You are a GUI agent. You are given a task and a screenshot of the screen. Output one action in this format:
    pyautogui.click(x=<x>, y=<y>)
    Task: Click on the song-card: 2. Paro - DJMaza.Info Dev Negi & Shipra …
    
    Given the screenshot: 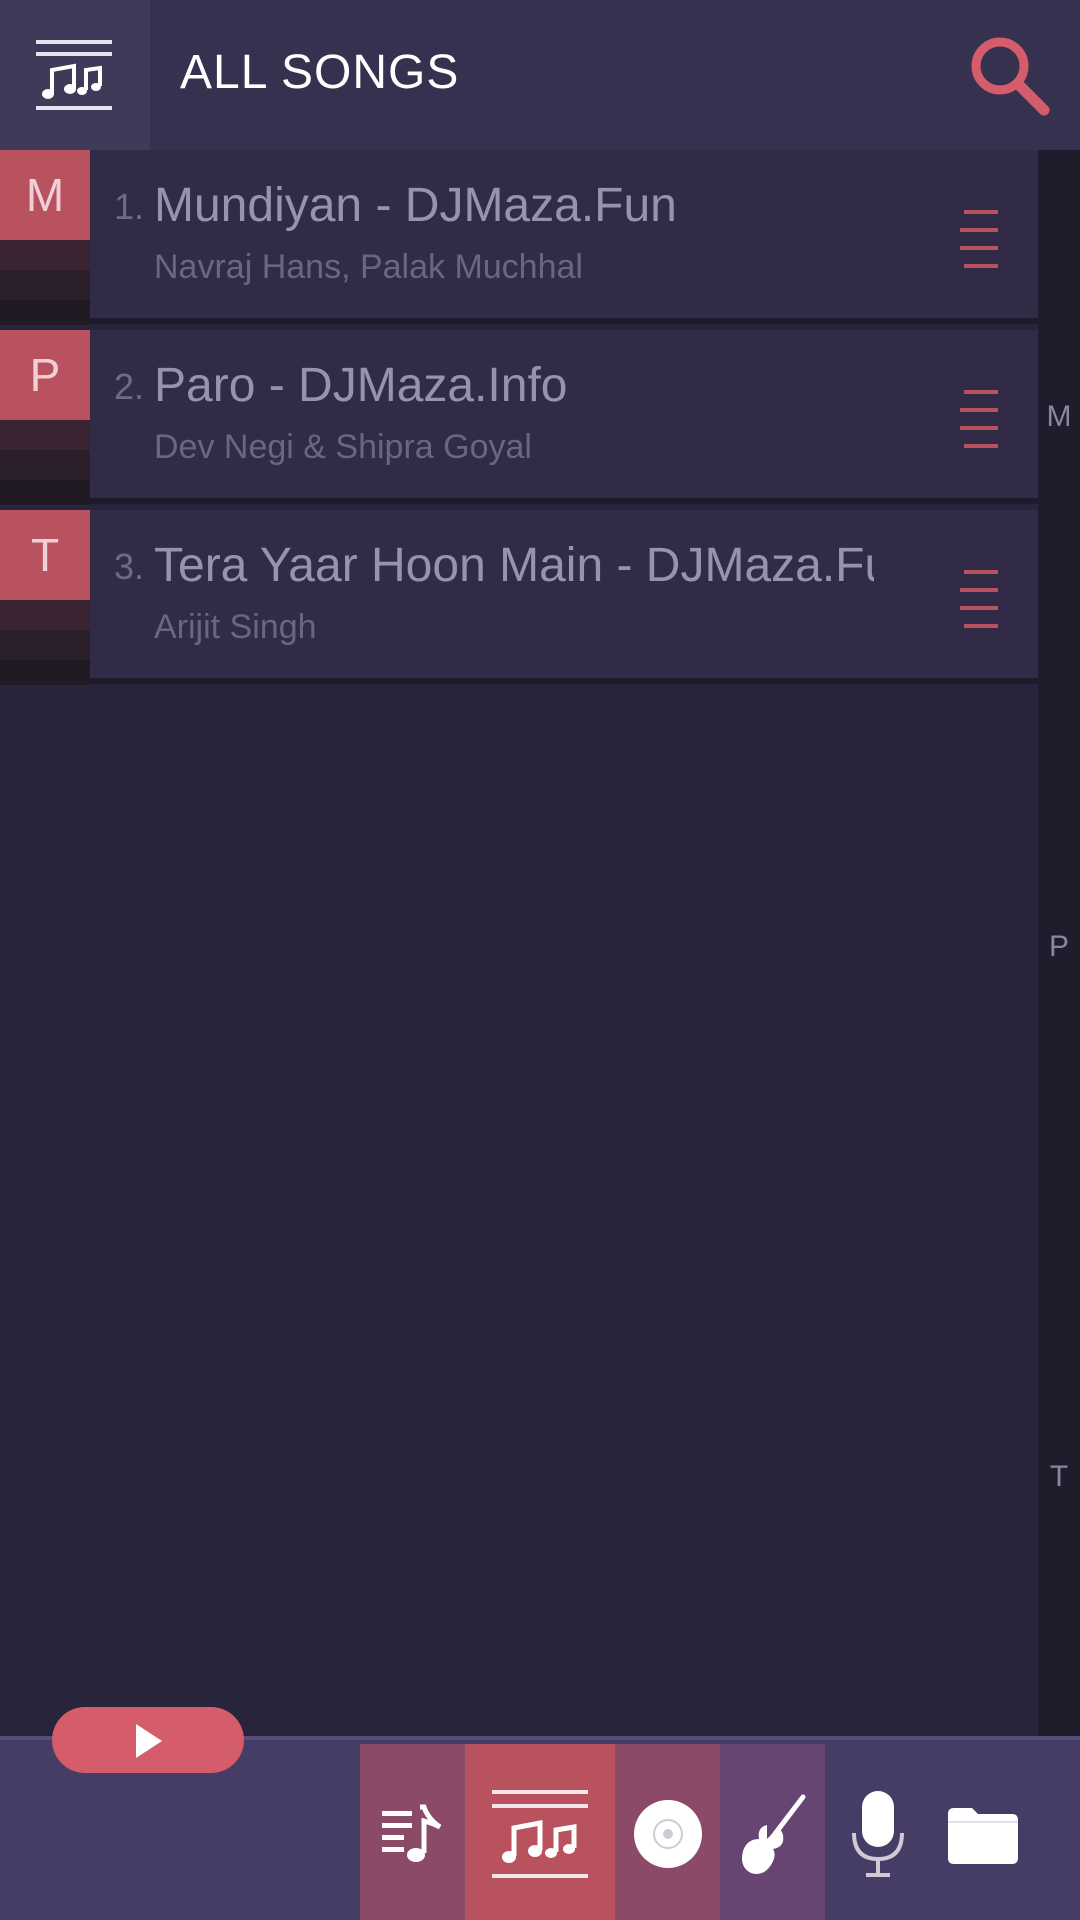 What is the action you would take?
    pyautogui.click(x=564, y=417)
    